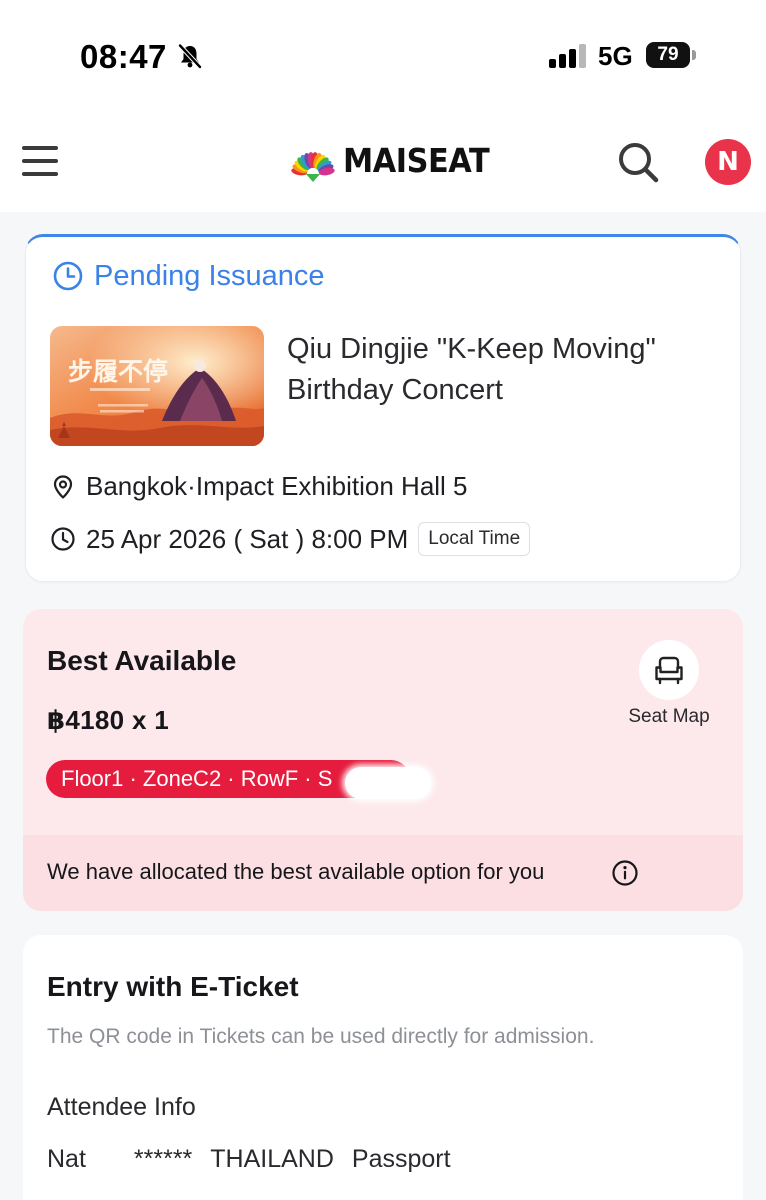 The image size is (766, 1200). Describe the element at coordinates (625, 873) in the screenshot. I see `info-icon` at that location.